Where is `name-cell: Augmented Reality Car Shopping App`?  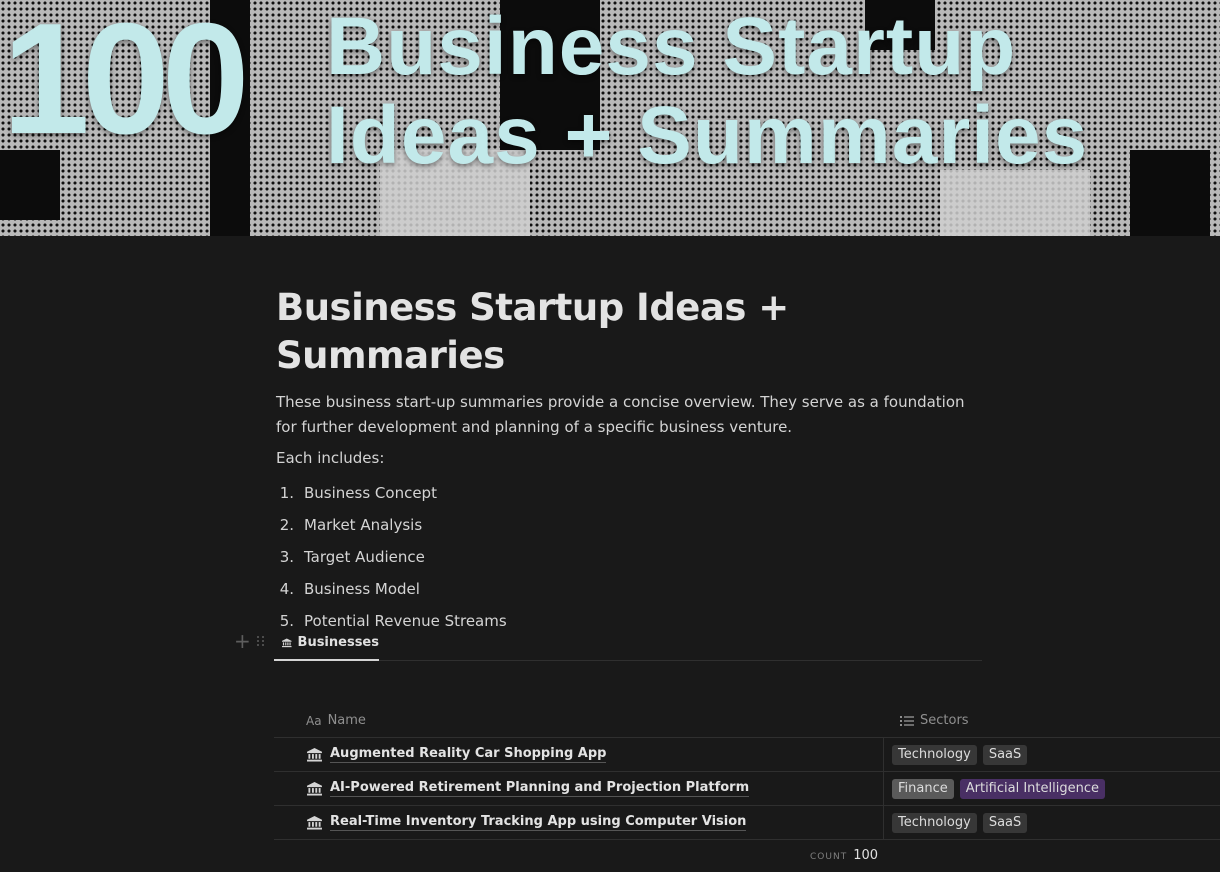
name-cell: Augmented Reality Car Shopping App is located at coordinates (579, 754).